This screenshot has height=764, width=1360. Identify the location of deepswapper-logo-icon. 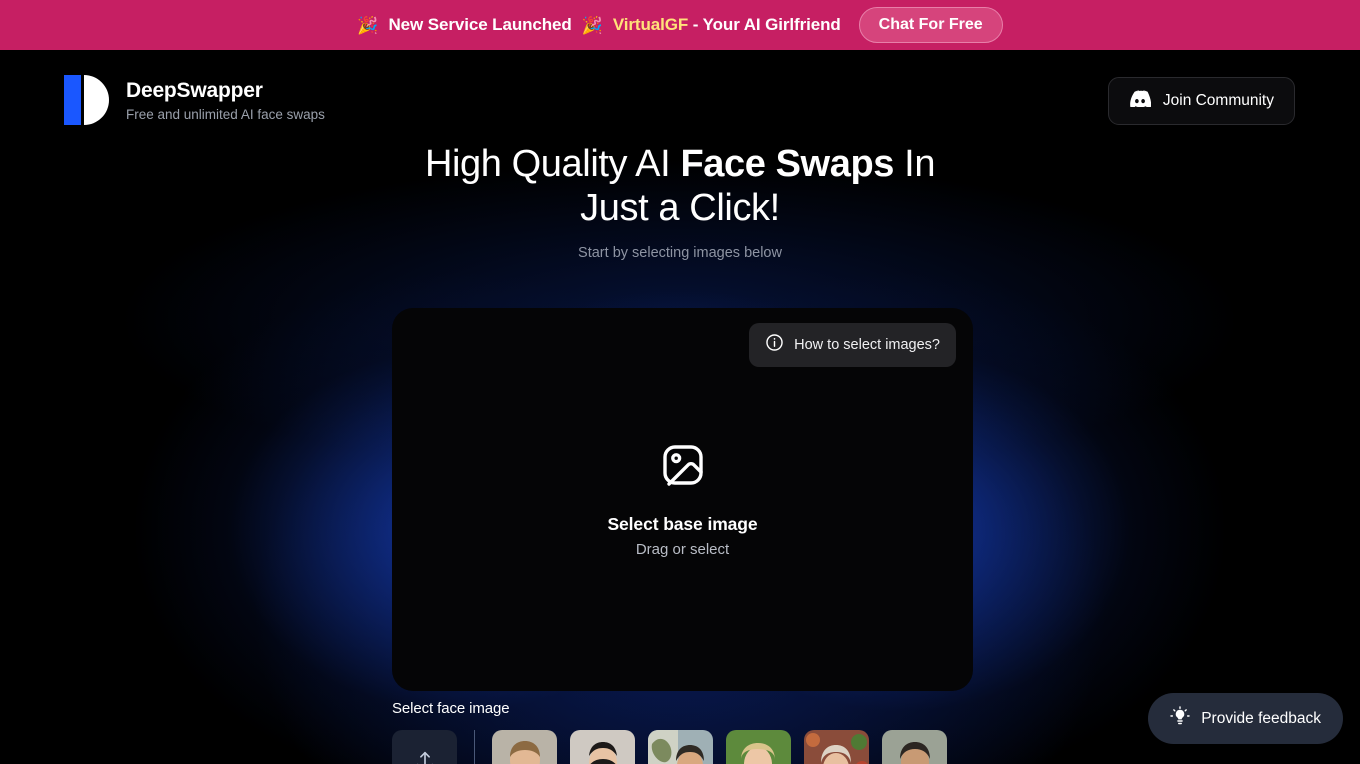
(87, 100).